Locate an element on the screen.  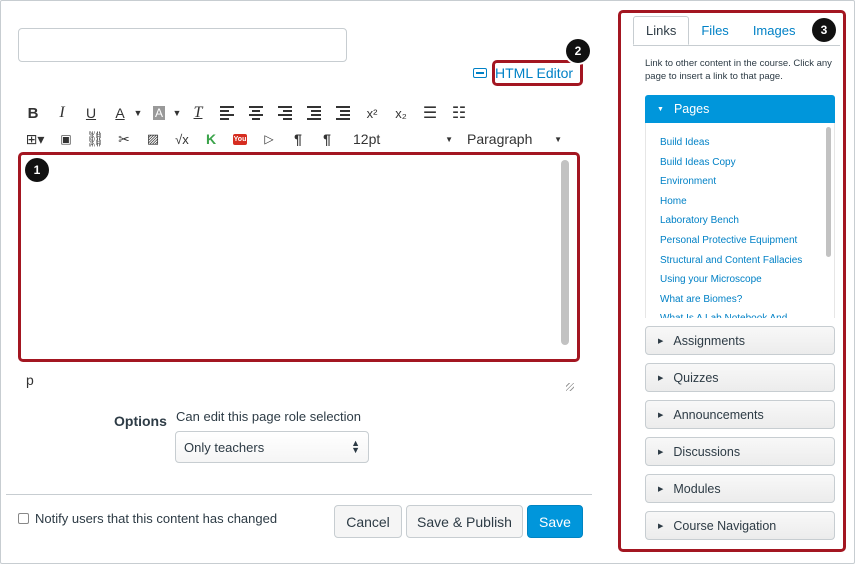
clear-formatting-button: T is located at coordinates (198, 113).